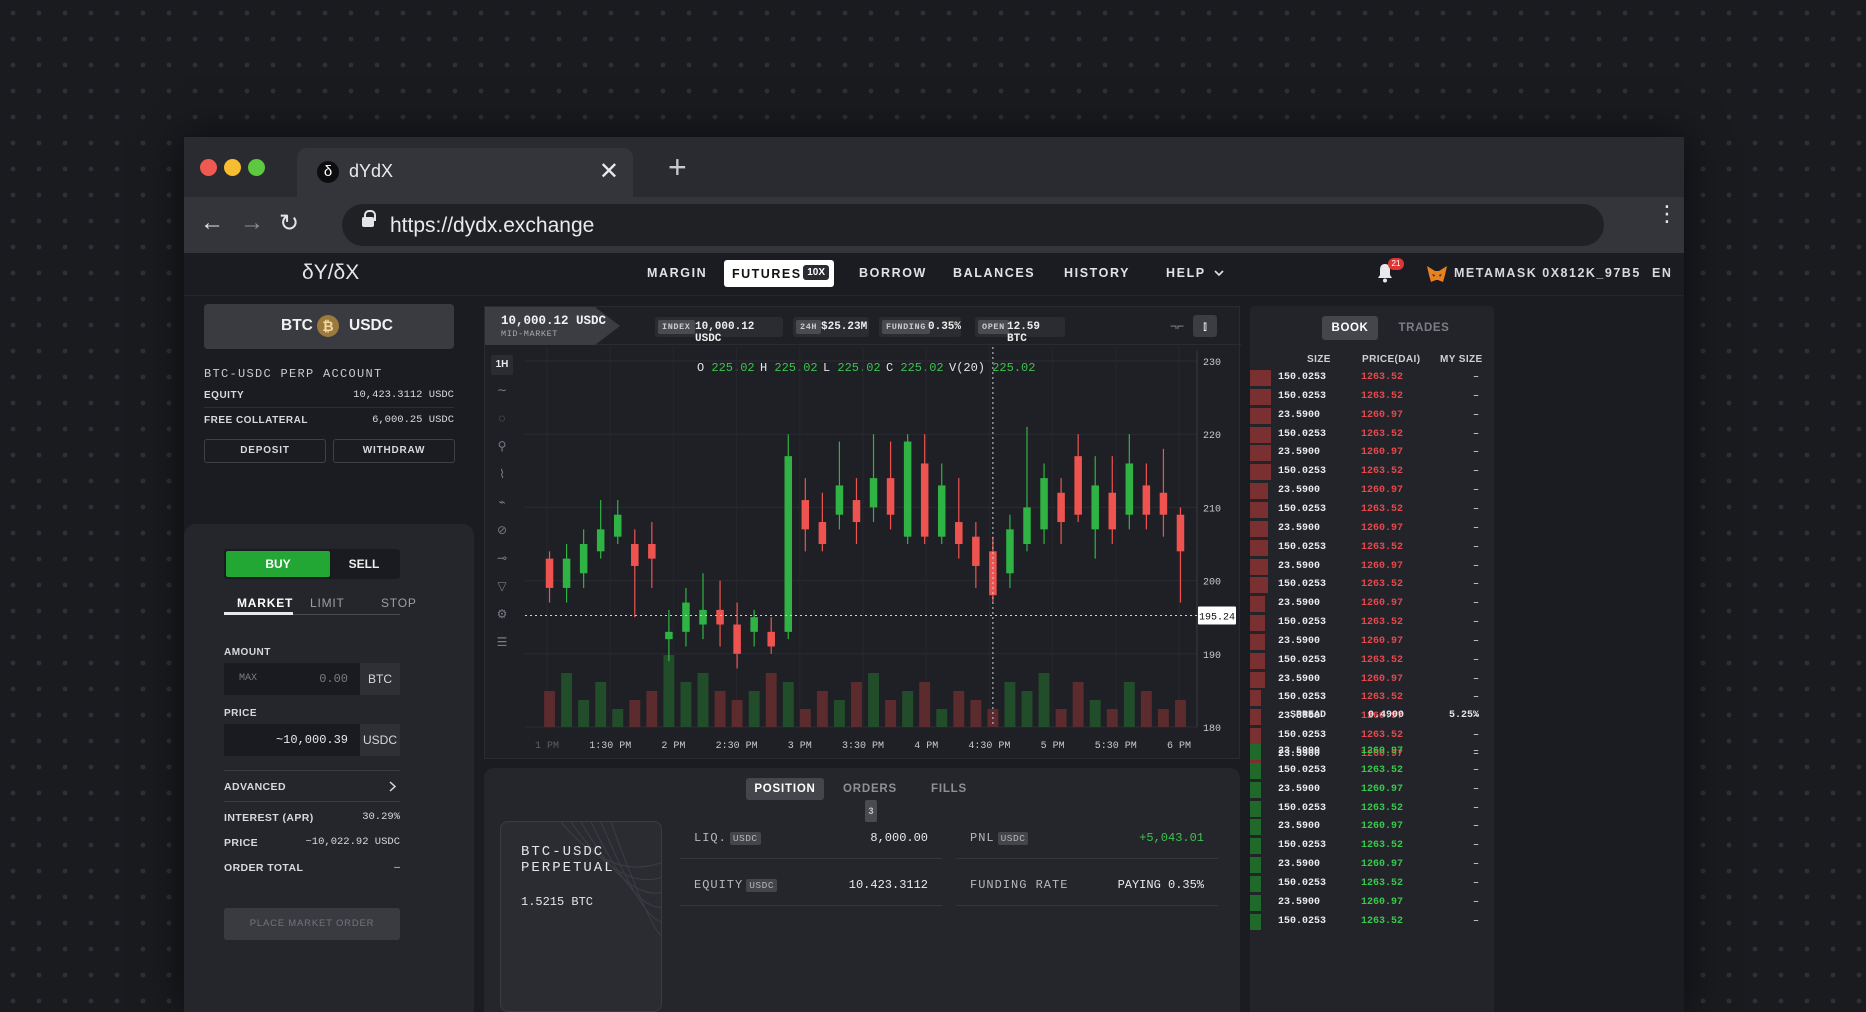 This screenshot has height=1012, width=1866. I want to click on tab-stop: STOP, so click(399, 603).